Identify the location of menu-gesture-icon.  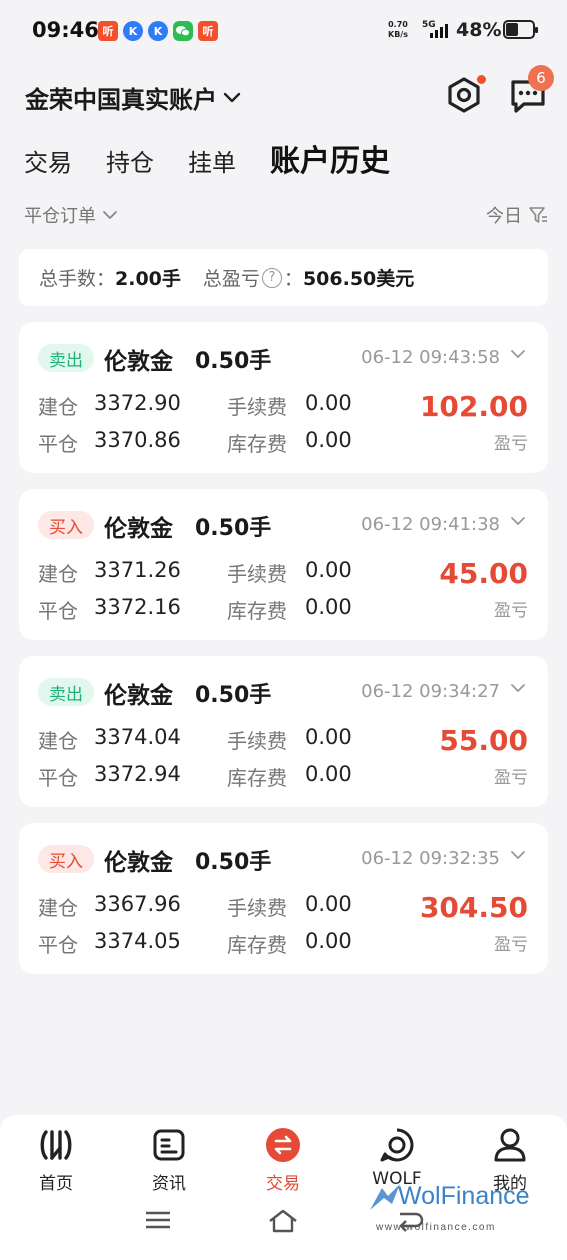
(158, 1220).